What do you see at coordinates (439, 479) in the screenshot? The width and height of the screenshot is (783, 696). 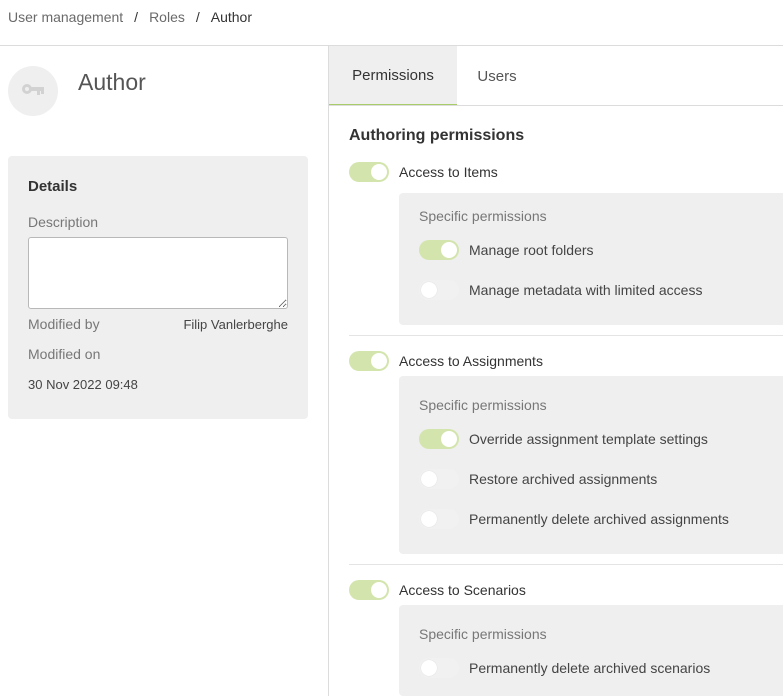 I see `restore-archived-assignments-toggle` at bounding box center [439, 479].